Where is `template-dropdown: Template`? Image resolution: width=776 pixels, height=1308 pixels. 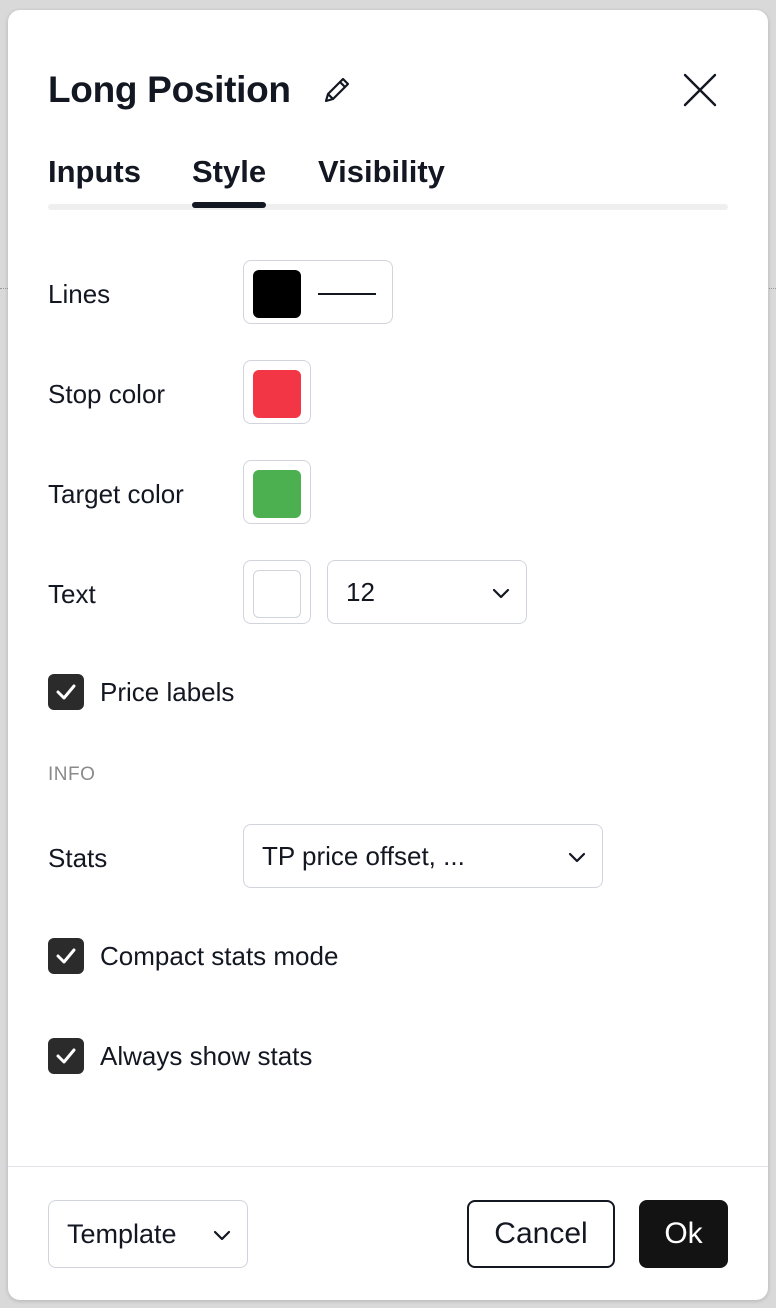
template-dropdown: Template is located at coordinates (148, 1234).